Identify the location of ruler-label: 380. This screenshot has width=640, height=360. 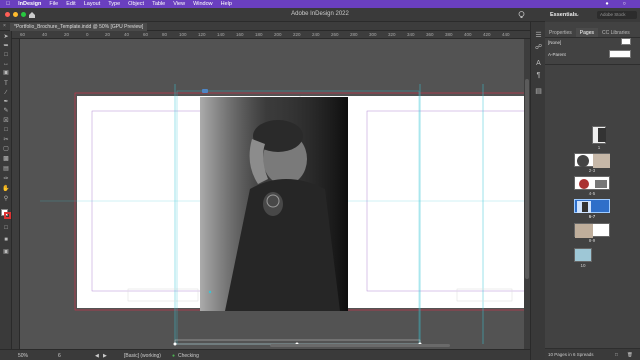
(449, 34).